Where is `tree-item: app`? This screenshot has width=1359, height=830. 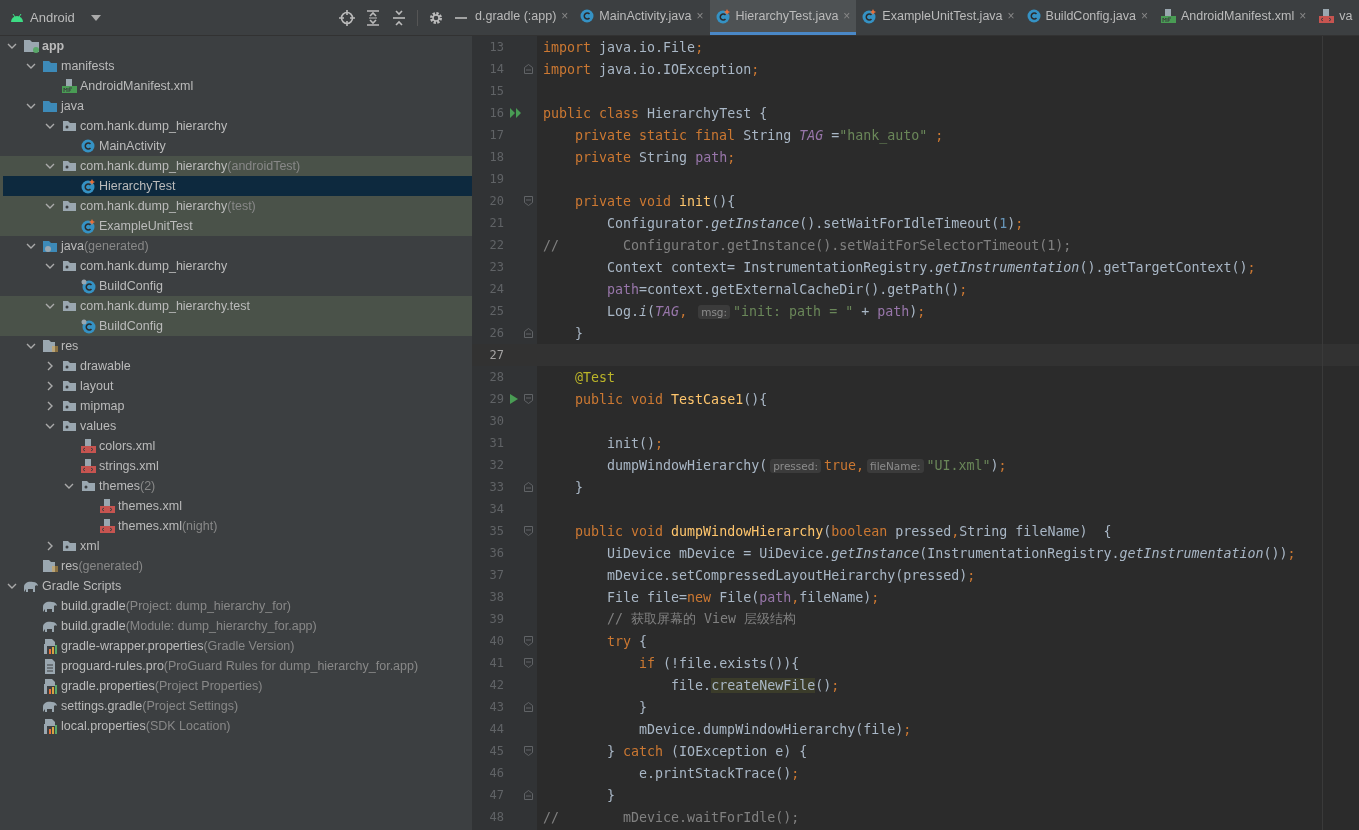
tree-item: app is located at coordinates (236, 46).